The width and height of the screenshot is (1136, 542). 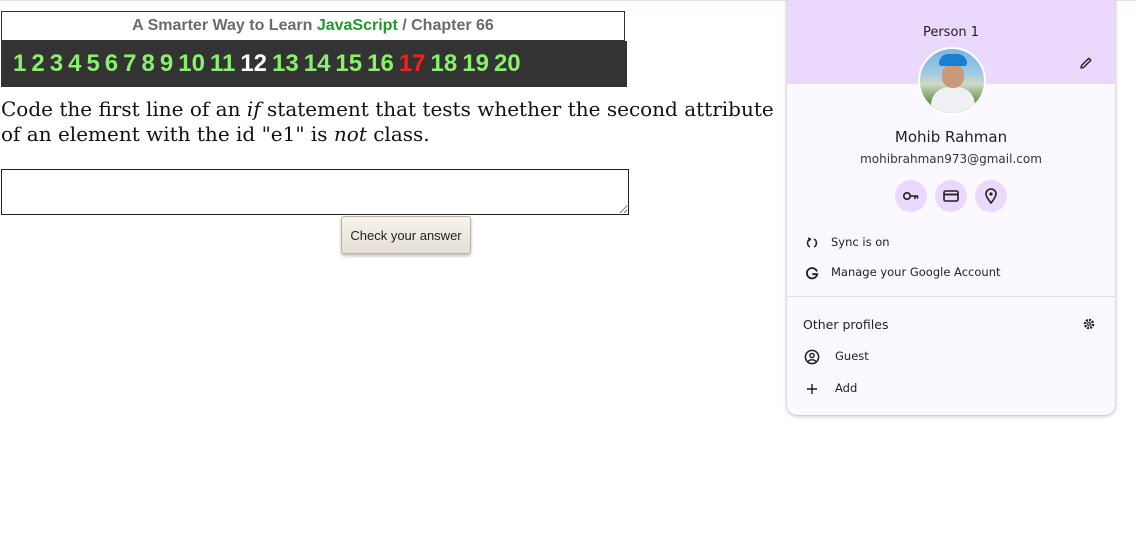 What do you see at coordinates (951, 243) in the screenshot?
I see `sync-row: Sync is on` at bounding box center [951, 243].